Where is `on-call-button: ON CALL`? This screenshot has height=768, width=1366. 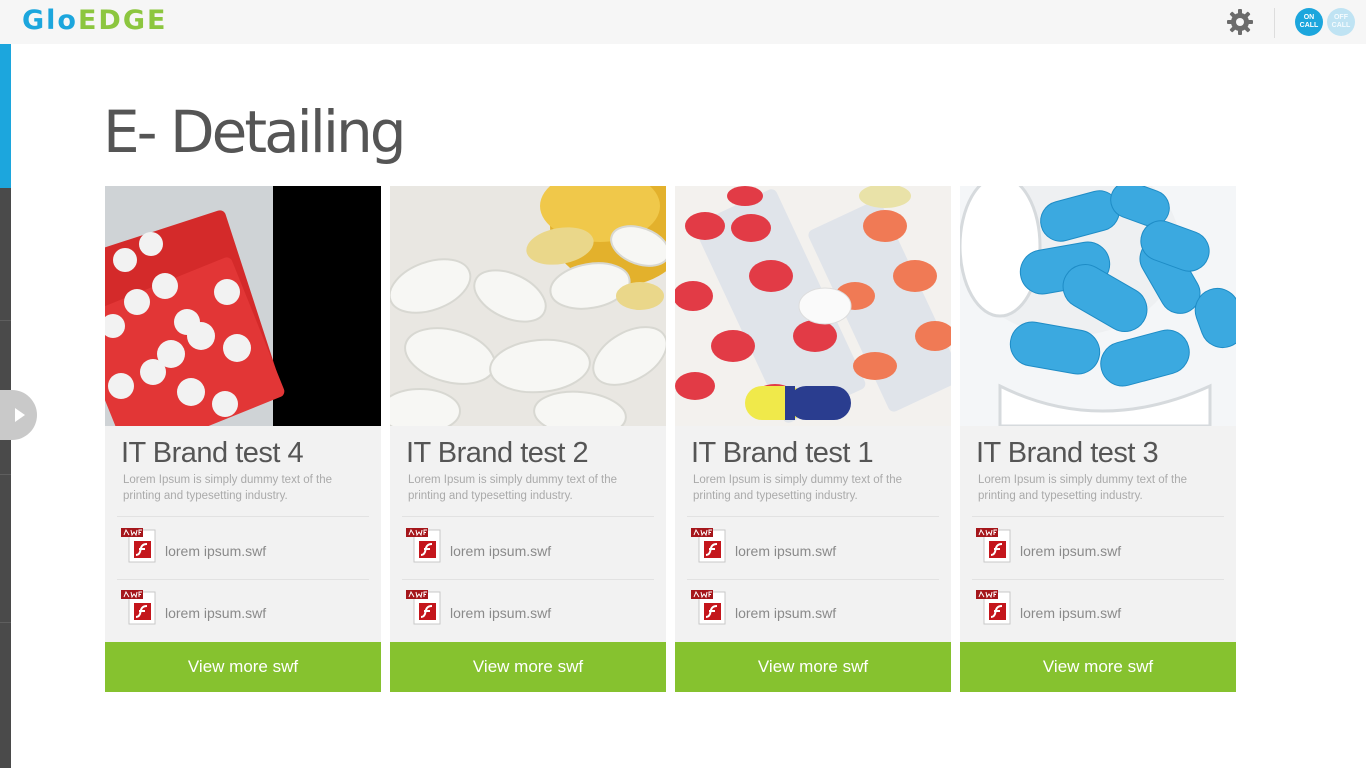 on-call-button: ON CALL is located at coordinates (1309, 22).